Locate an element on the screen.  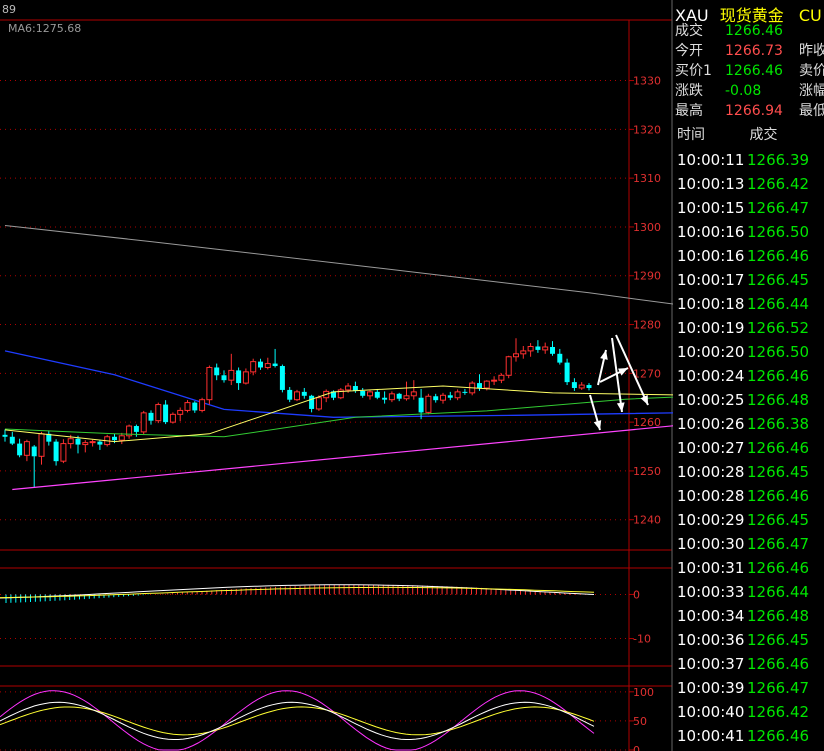
trade-row: 10:00:20 1266.50 is located at coordinates (743, 354).